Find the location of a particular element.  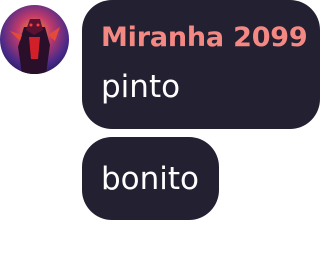

avatar is located at coordinates (34, 39).